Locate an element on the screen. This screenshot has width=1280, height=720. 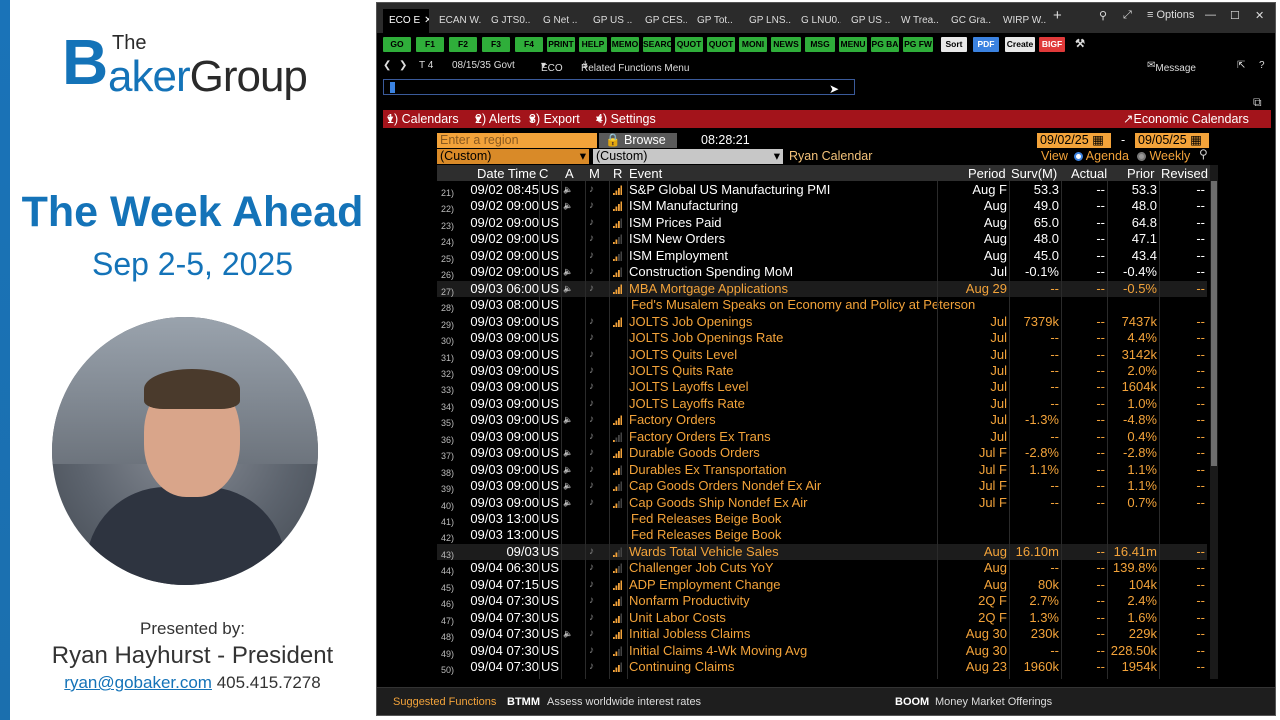
col-country: C is located at coordinates (543, 173).